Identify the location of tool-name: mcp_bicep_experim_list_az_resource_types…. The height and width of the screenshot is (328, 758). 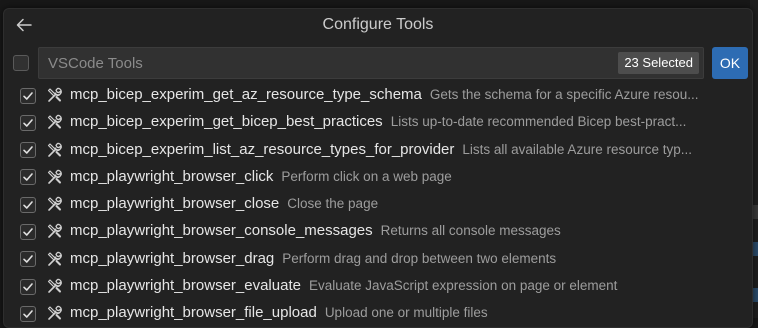
(262, 149).